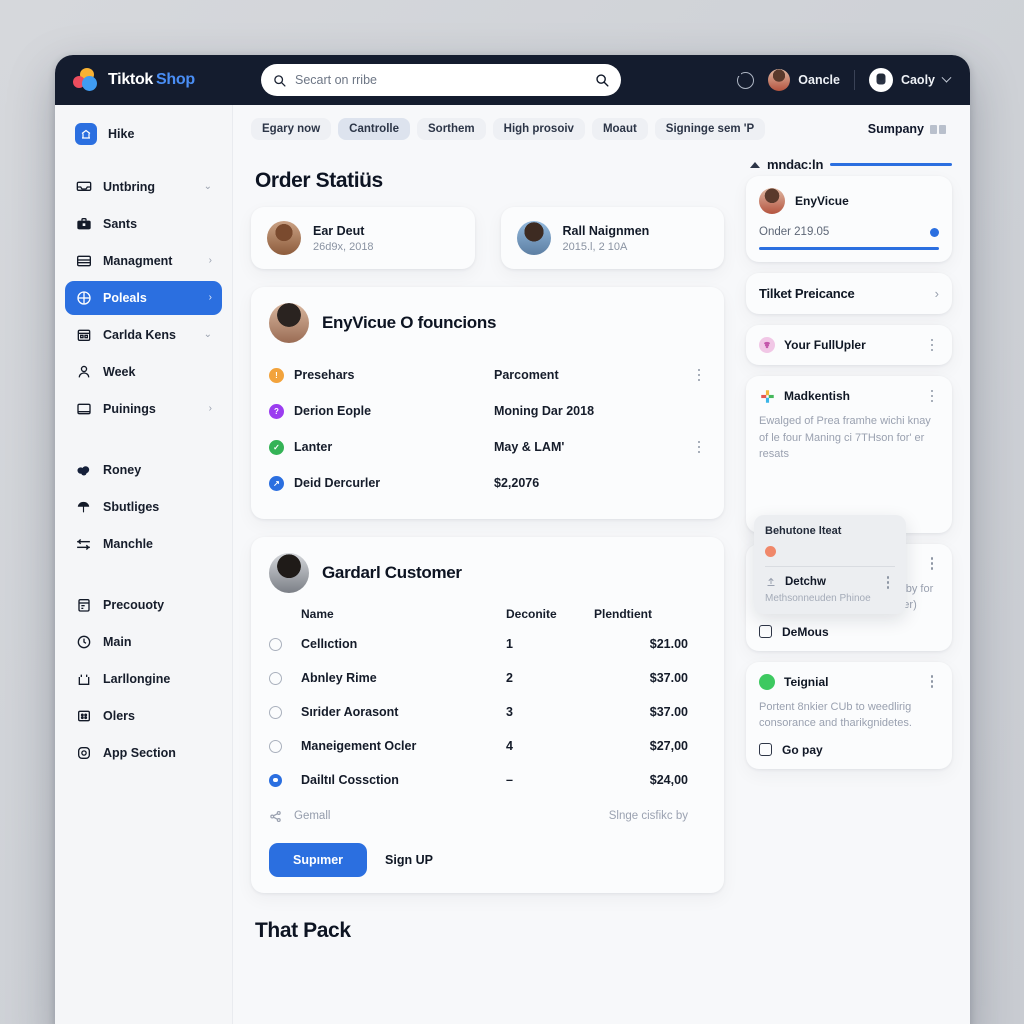  Describe the element at coordinates (83, 679) in the screenshot. I see `bag-icon` at that location.